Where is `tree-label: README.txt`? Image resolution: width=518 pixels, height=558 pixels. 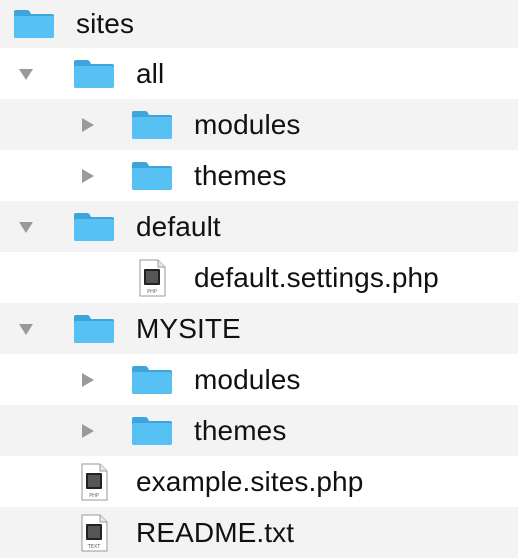 tree-label: README.txt is located at coordinates (215, 532).